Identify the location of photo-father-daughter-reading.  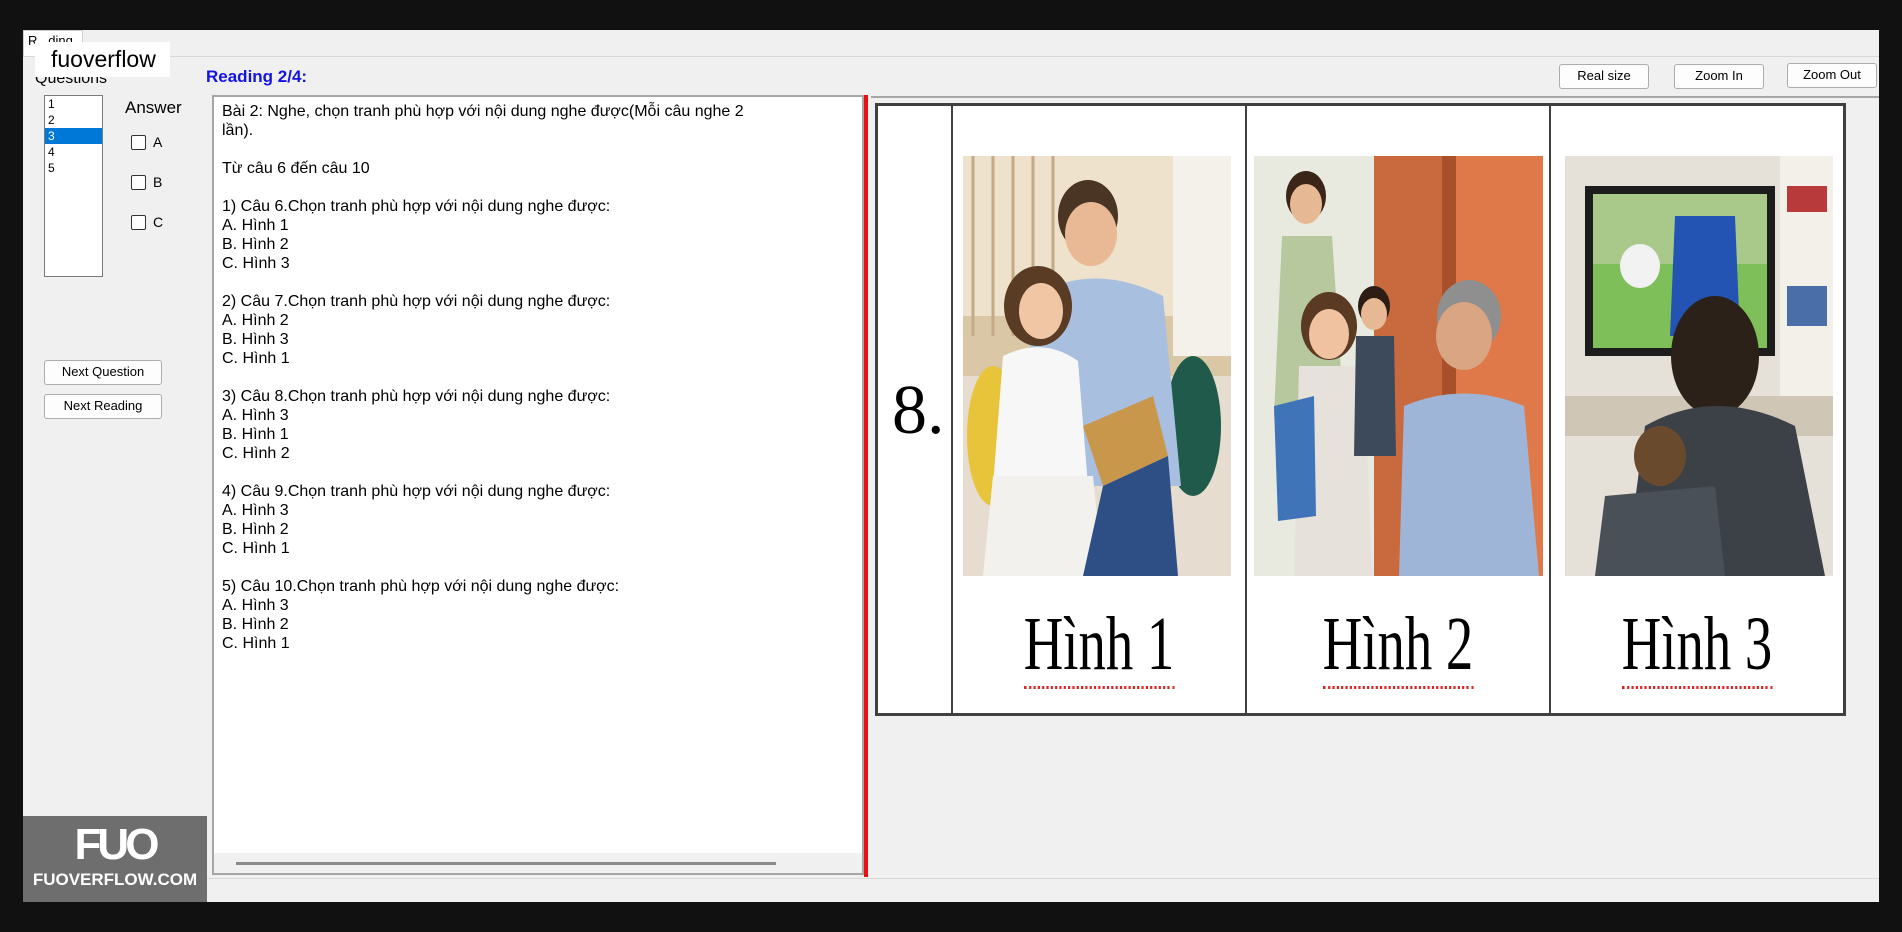
(1097, 366).